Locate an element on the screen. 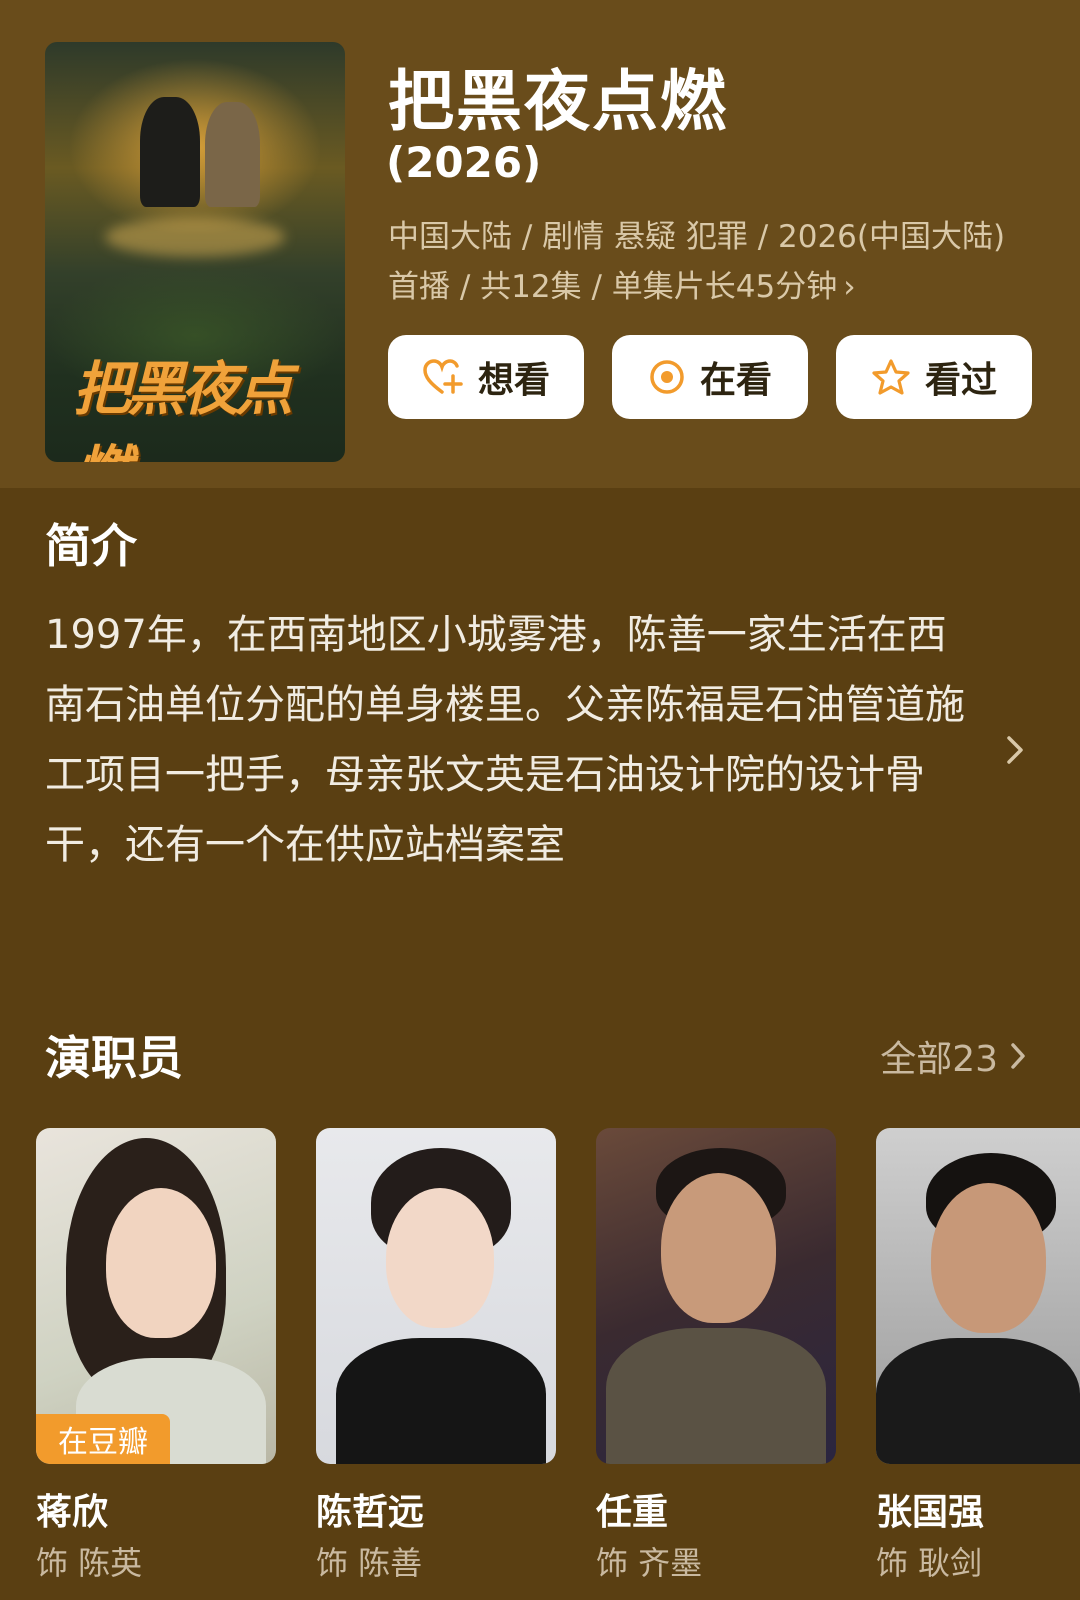  want-to-watch-button: 想看 is located at coordinates (486, 377).